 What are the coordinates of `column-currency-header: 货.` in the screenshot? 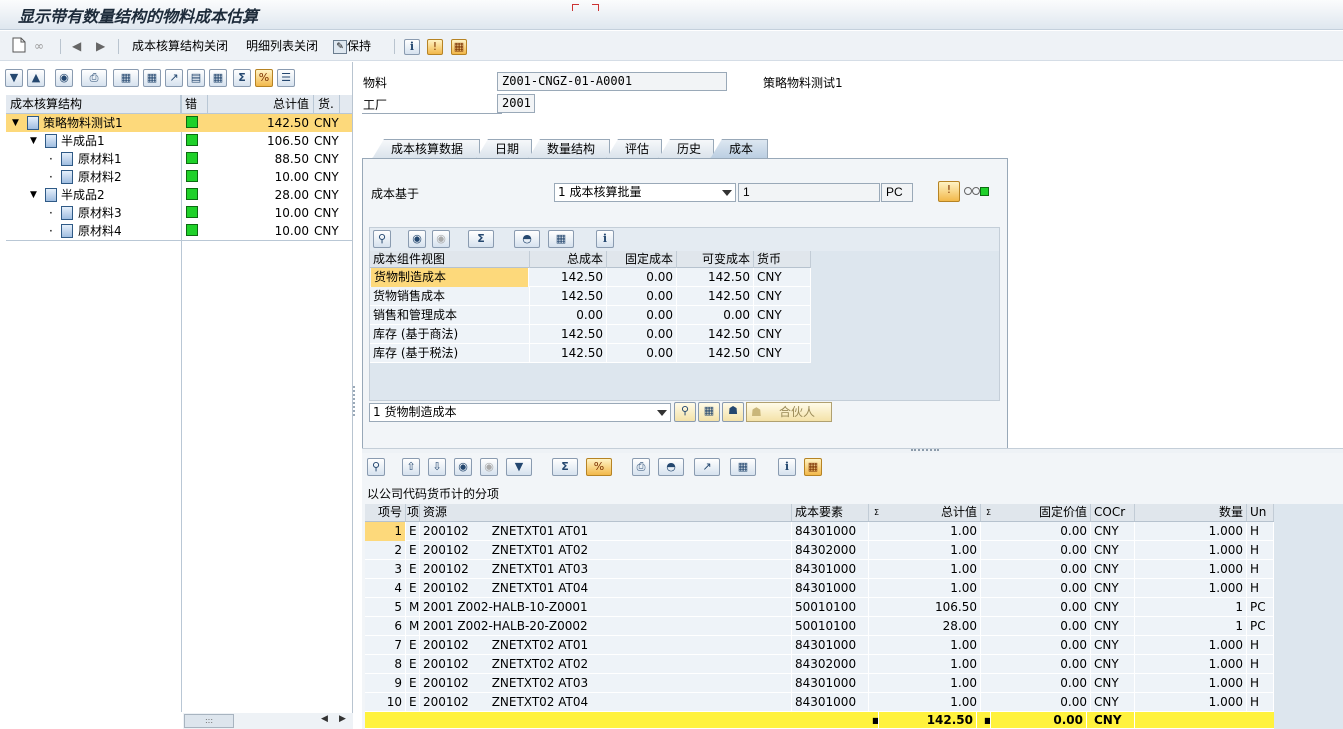 It's located at (327, 104).